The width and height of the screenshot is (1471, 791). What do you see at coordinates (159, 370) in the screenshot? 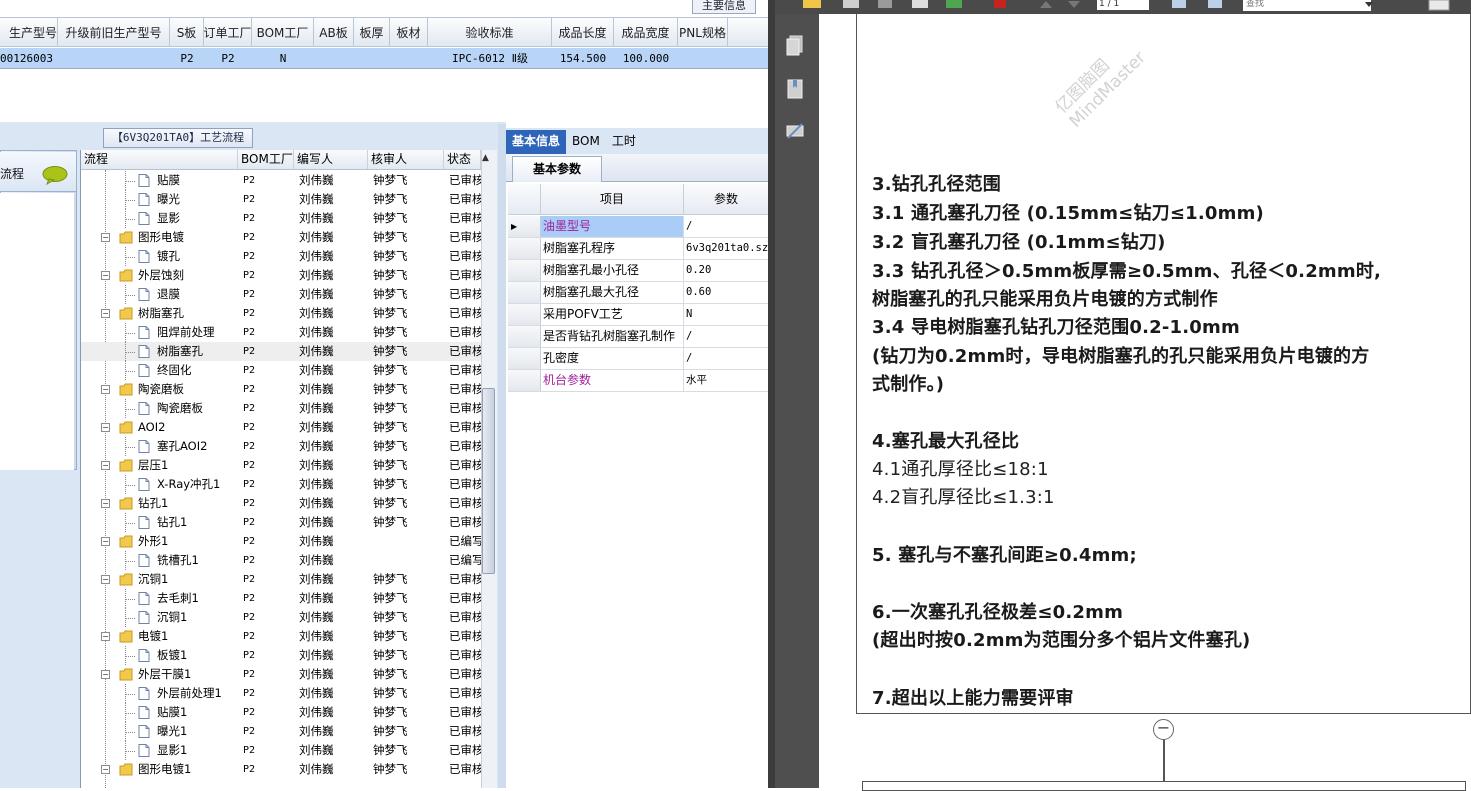
I see `tree-node: 终固化` at bounding box center [159, 370].